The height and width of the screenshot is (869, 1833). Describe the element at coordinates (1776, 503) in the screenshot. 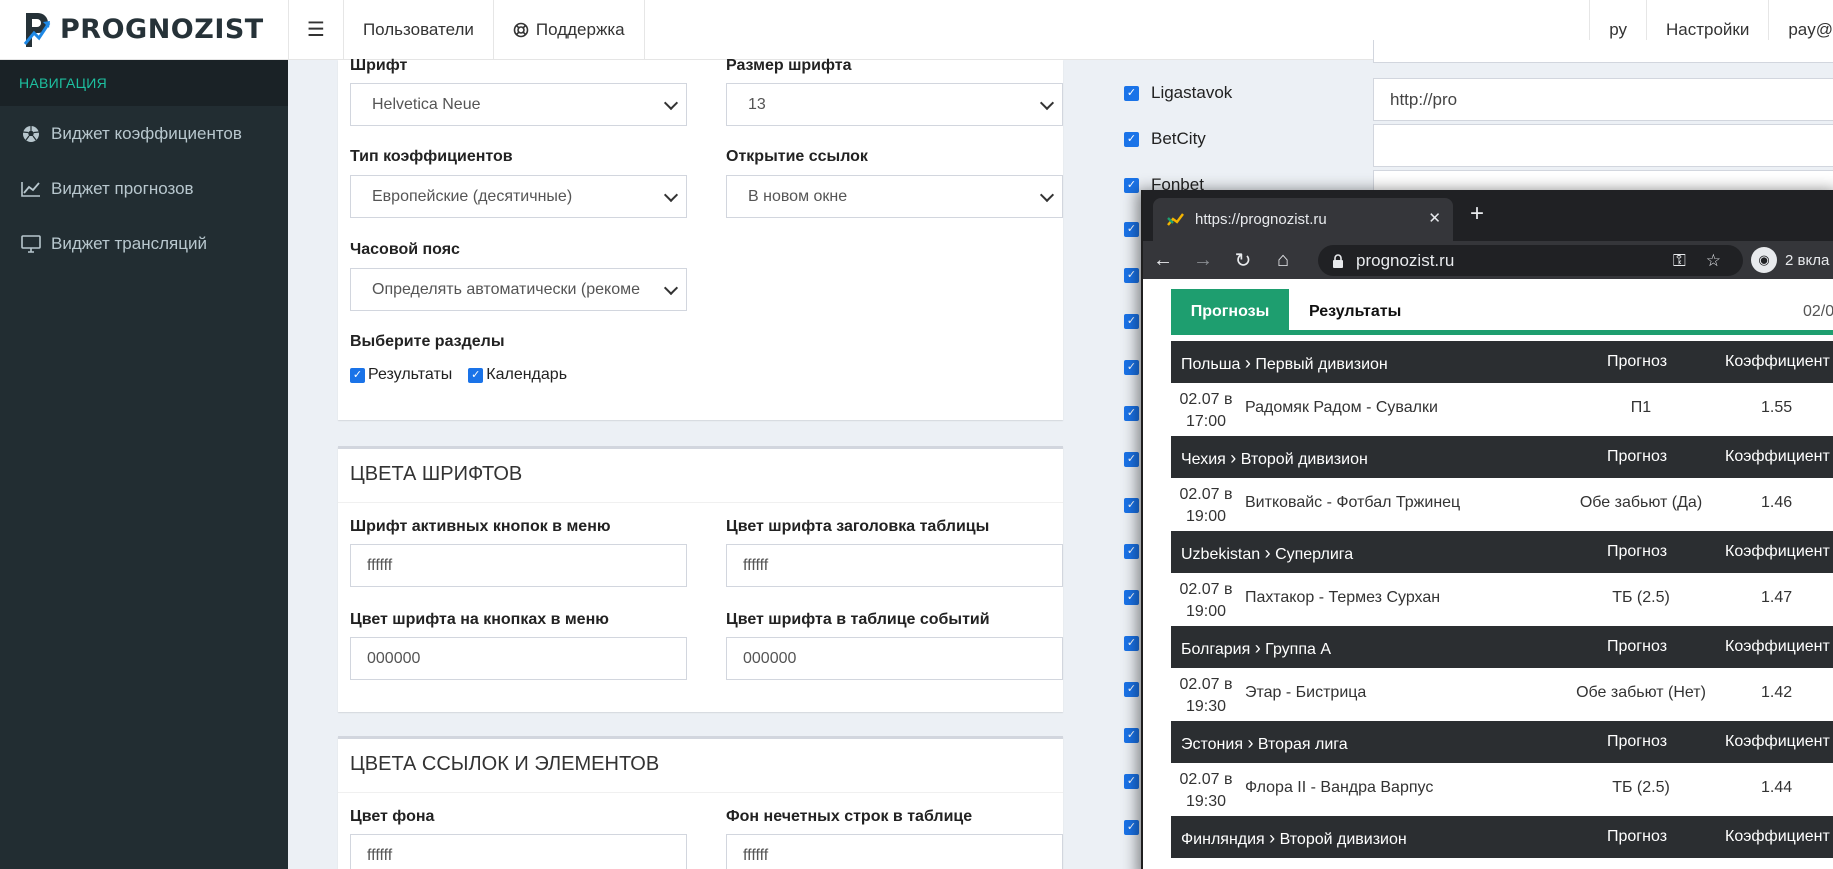

I see `event-odds: 1.46` at that location.